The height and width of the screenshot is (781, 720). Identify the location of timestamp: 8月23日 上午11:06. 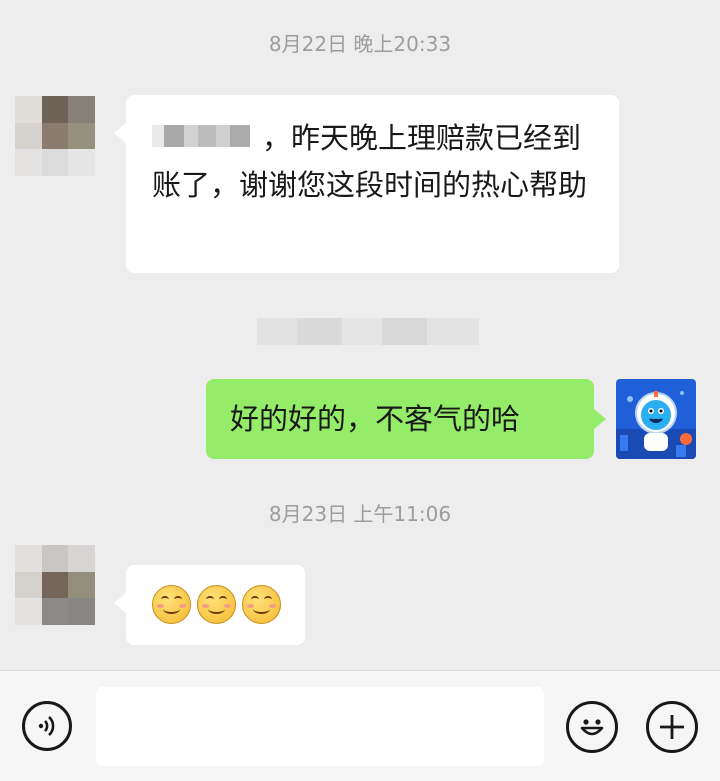
(360, 514).